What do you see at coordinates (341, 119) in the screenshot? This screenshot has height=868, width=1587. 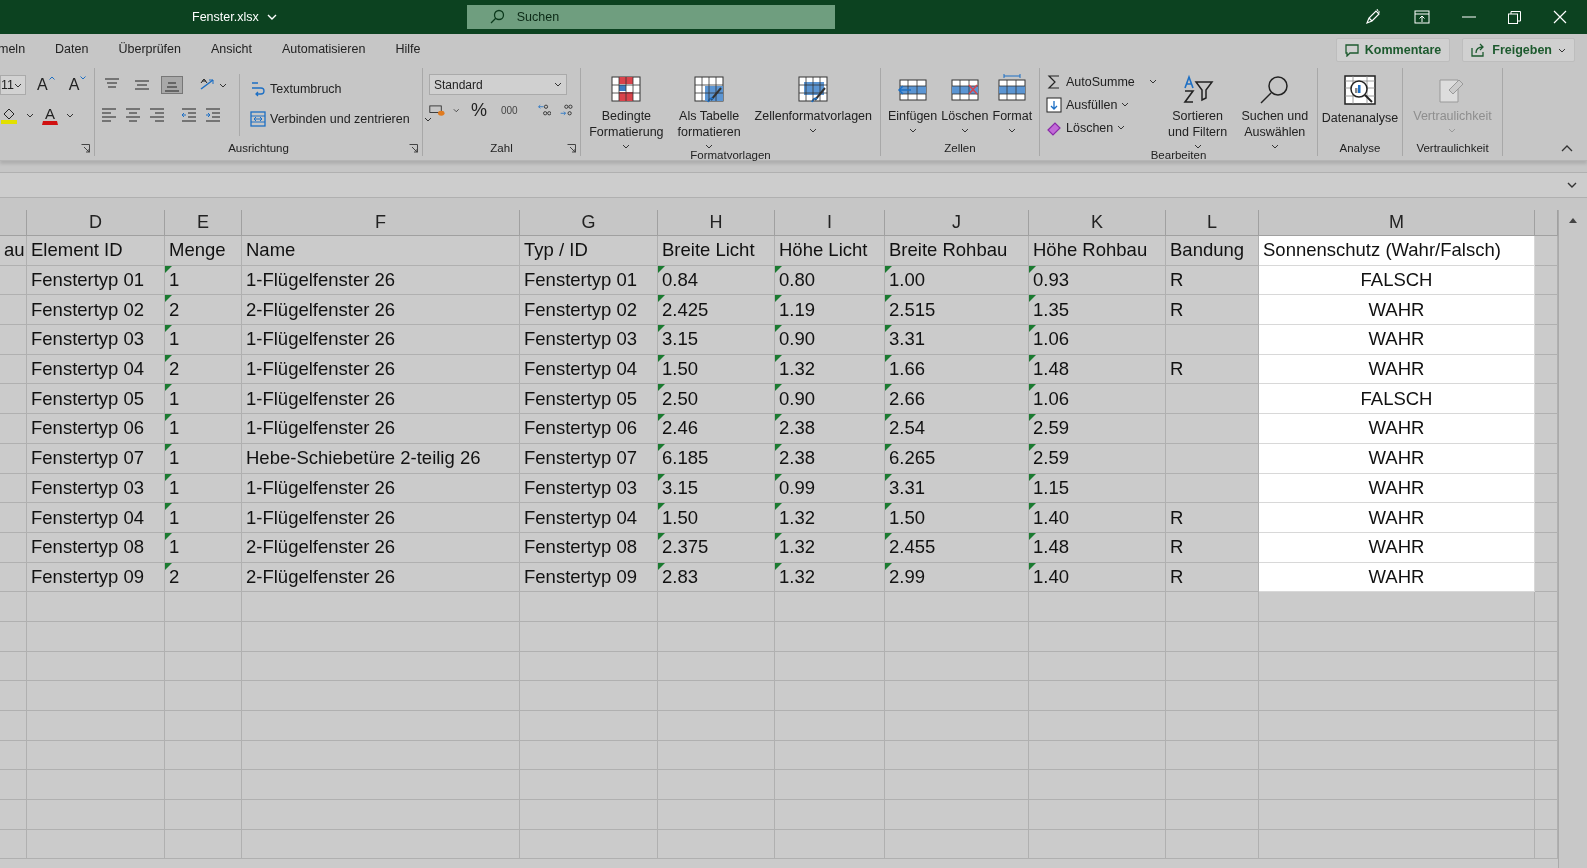 I see `merge-center-button: Verbinden und zentrieren` at bounding box center [341, 119].